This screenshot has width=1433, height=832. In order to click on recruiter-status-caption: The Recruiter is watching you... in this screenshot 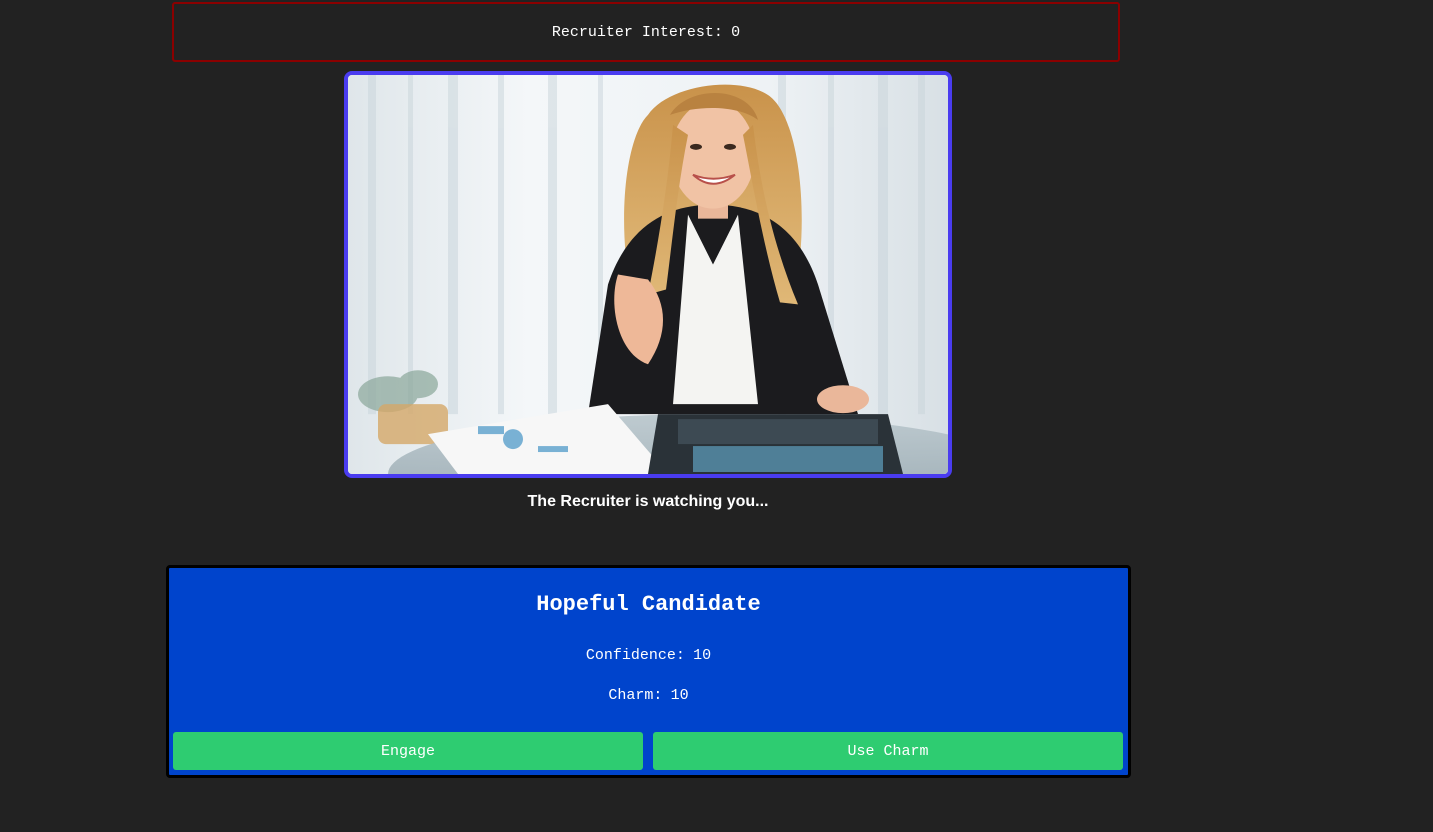, I will do `click(648, 501)`.